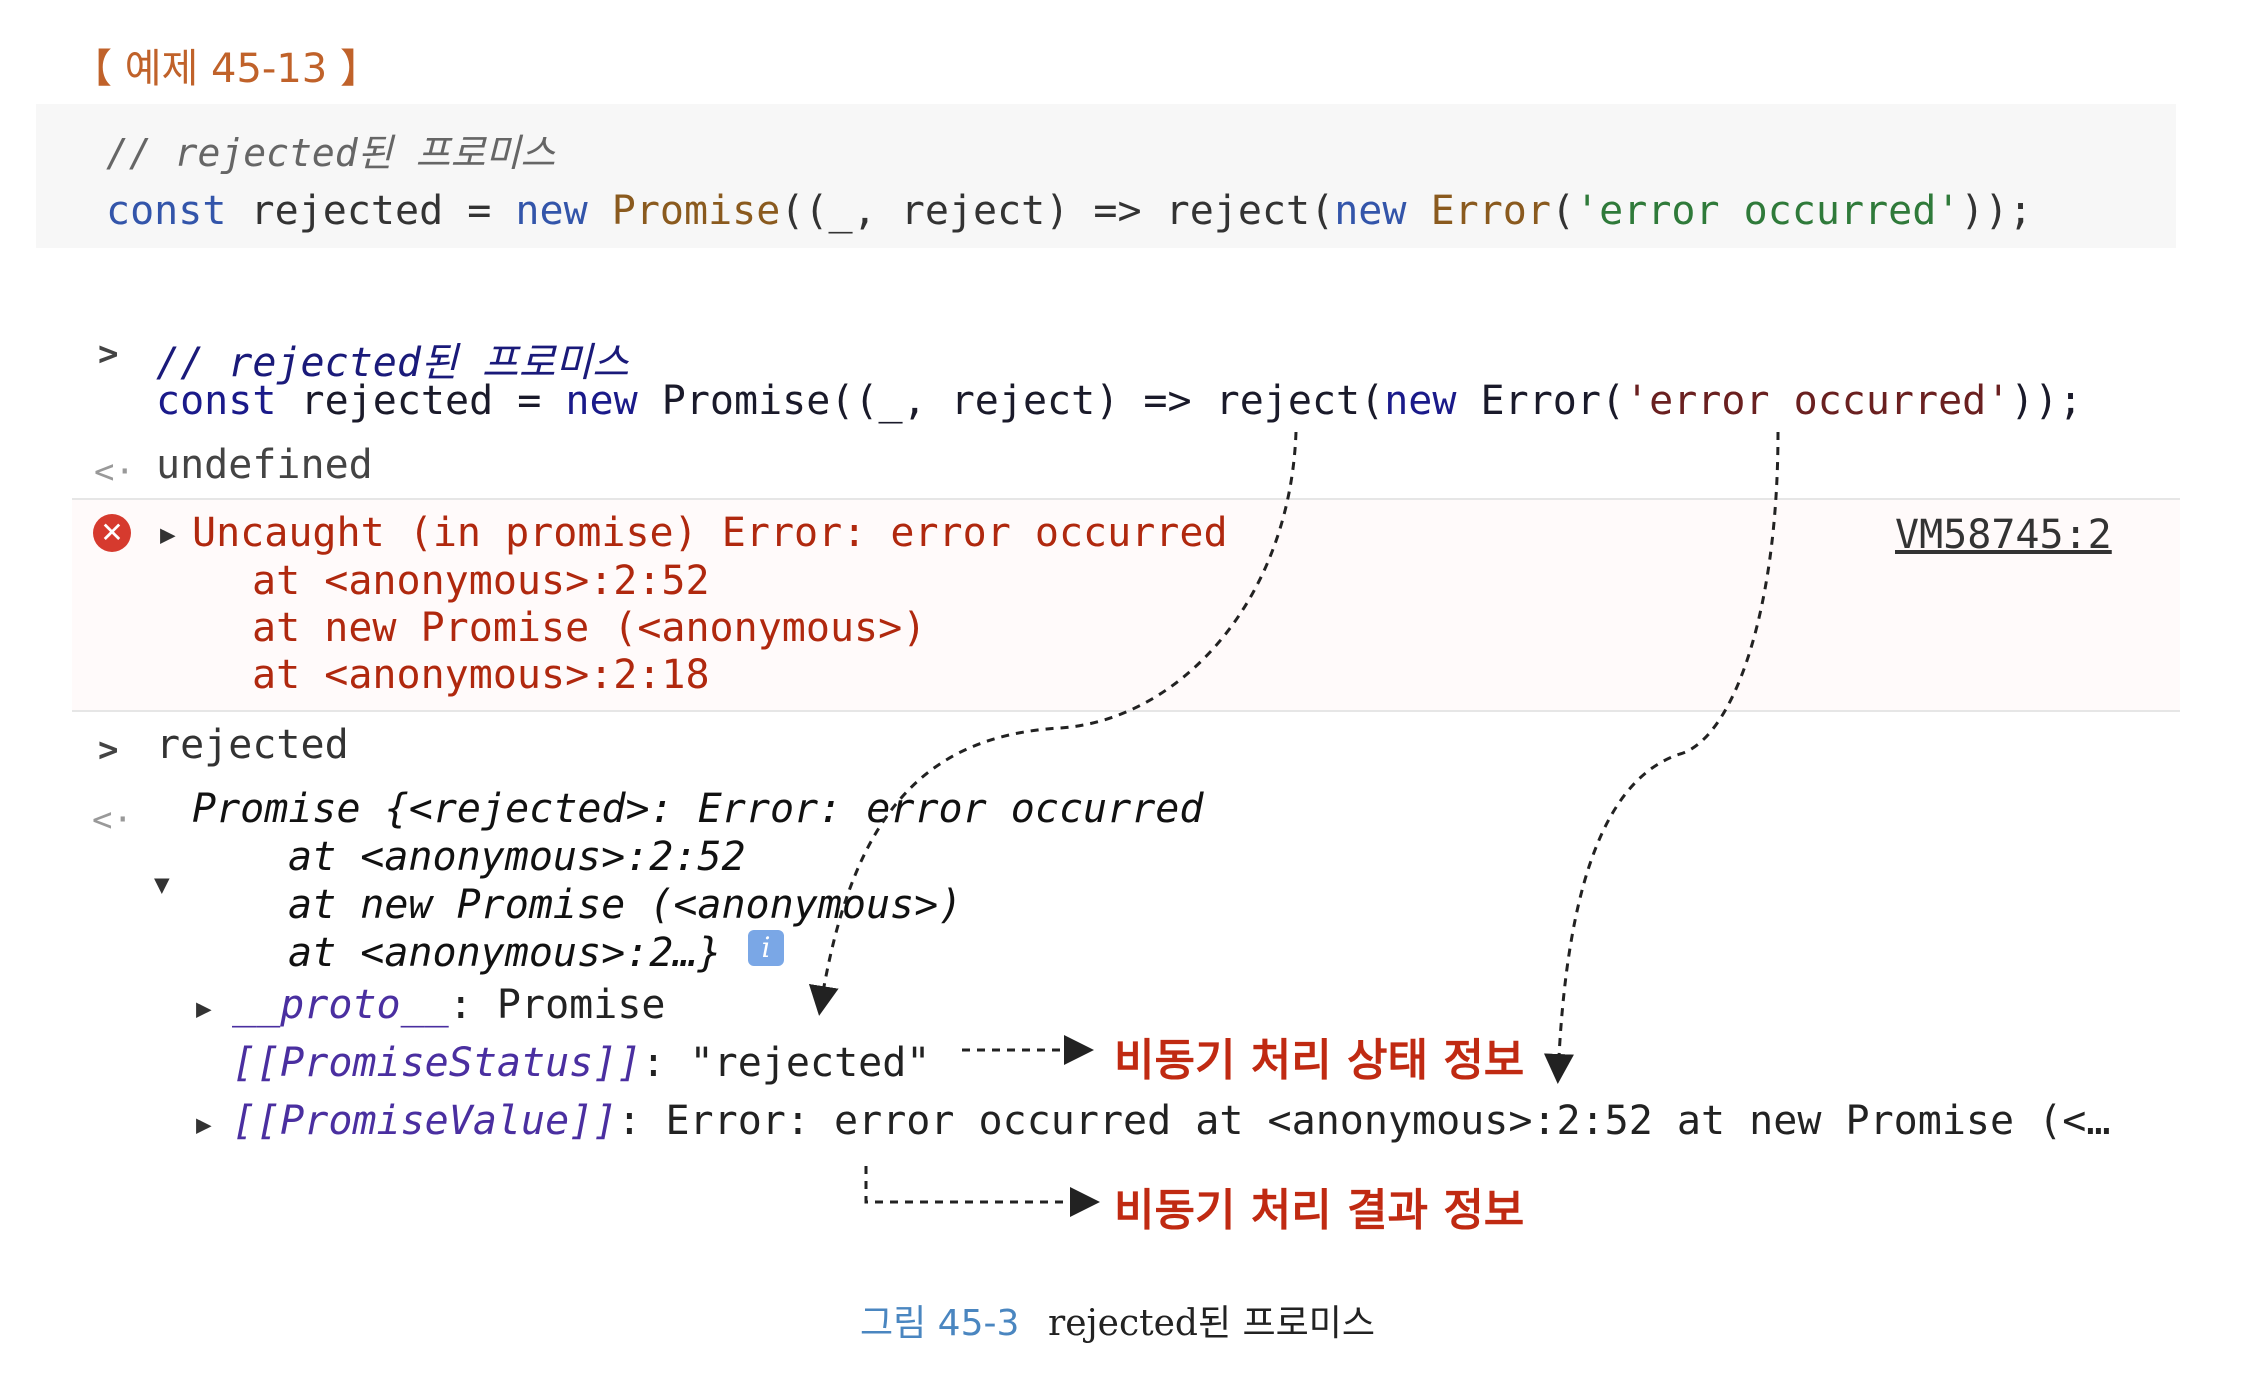  Describe the element at coordinates (940, 1323) in the screenshot. I see `caption-number: 그림 45-3` at that location.